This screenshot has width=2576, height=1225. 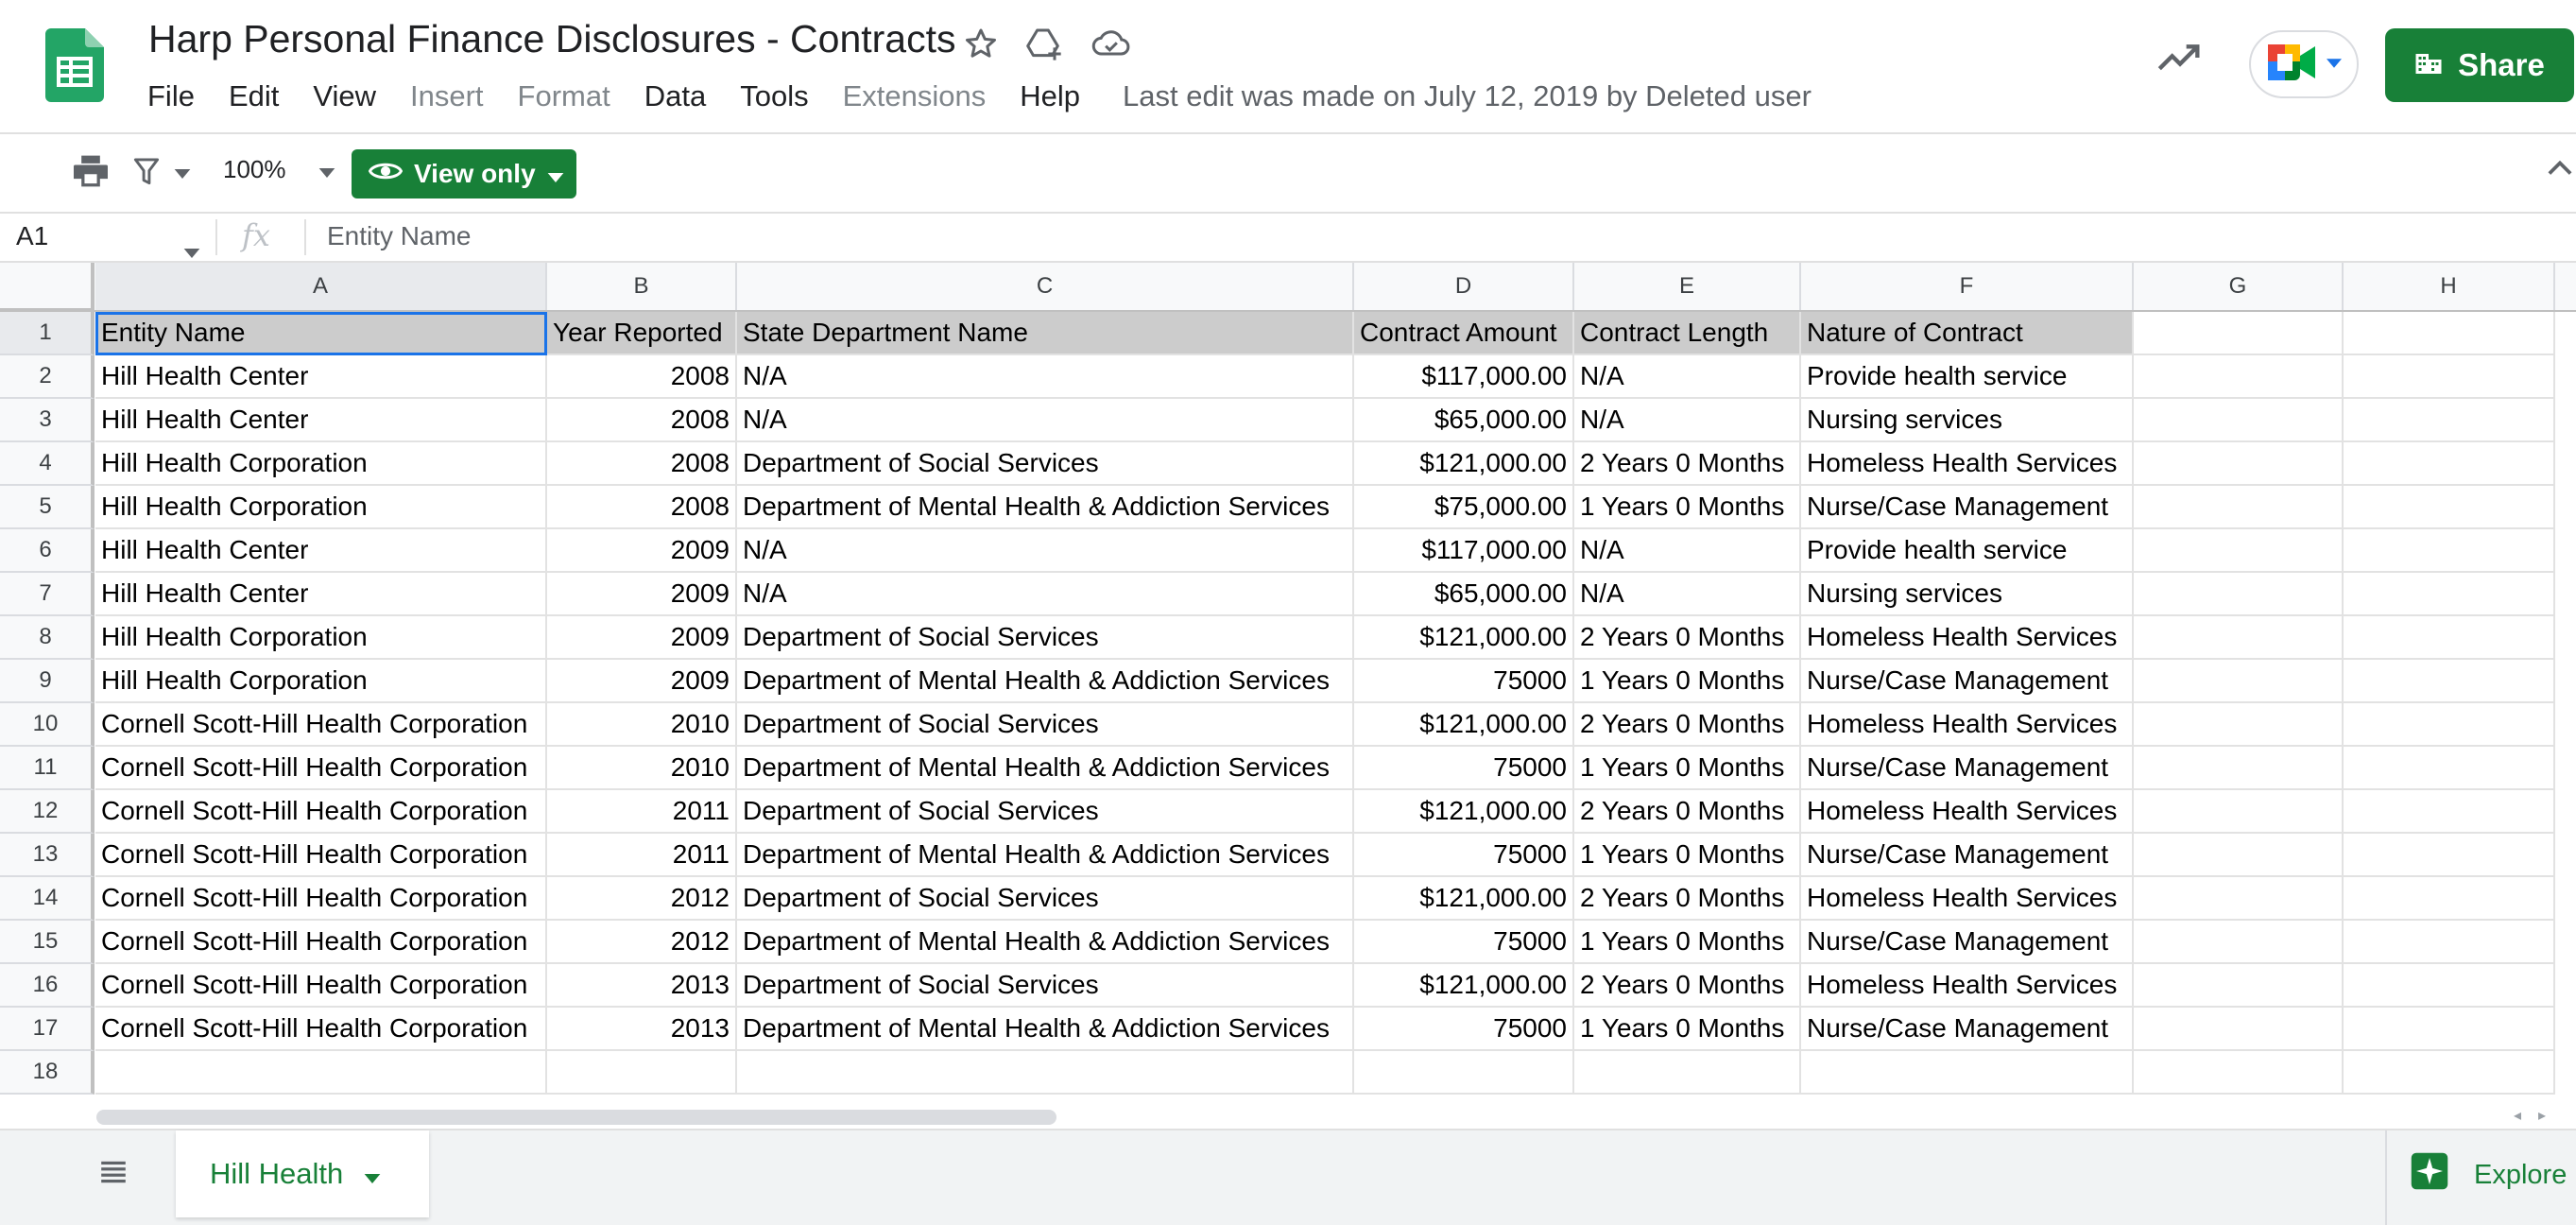 What do you see at coordinates (47, 551) in the screenshot?
I see `row-header: 6` at bounding box center [47, 551].